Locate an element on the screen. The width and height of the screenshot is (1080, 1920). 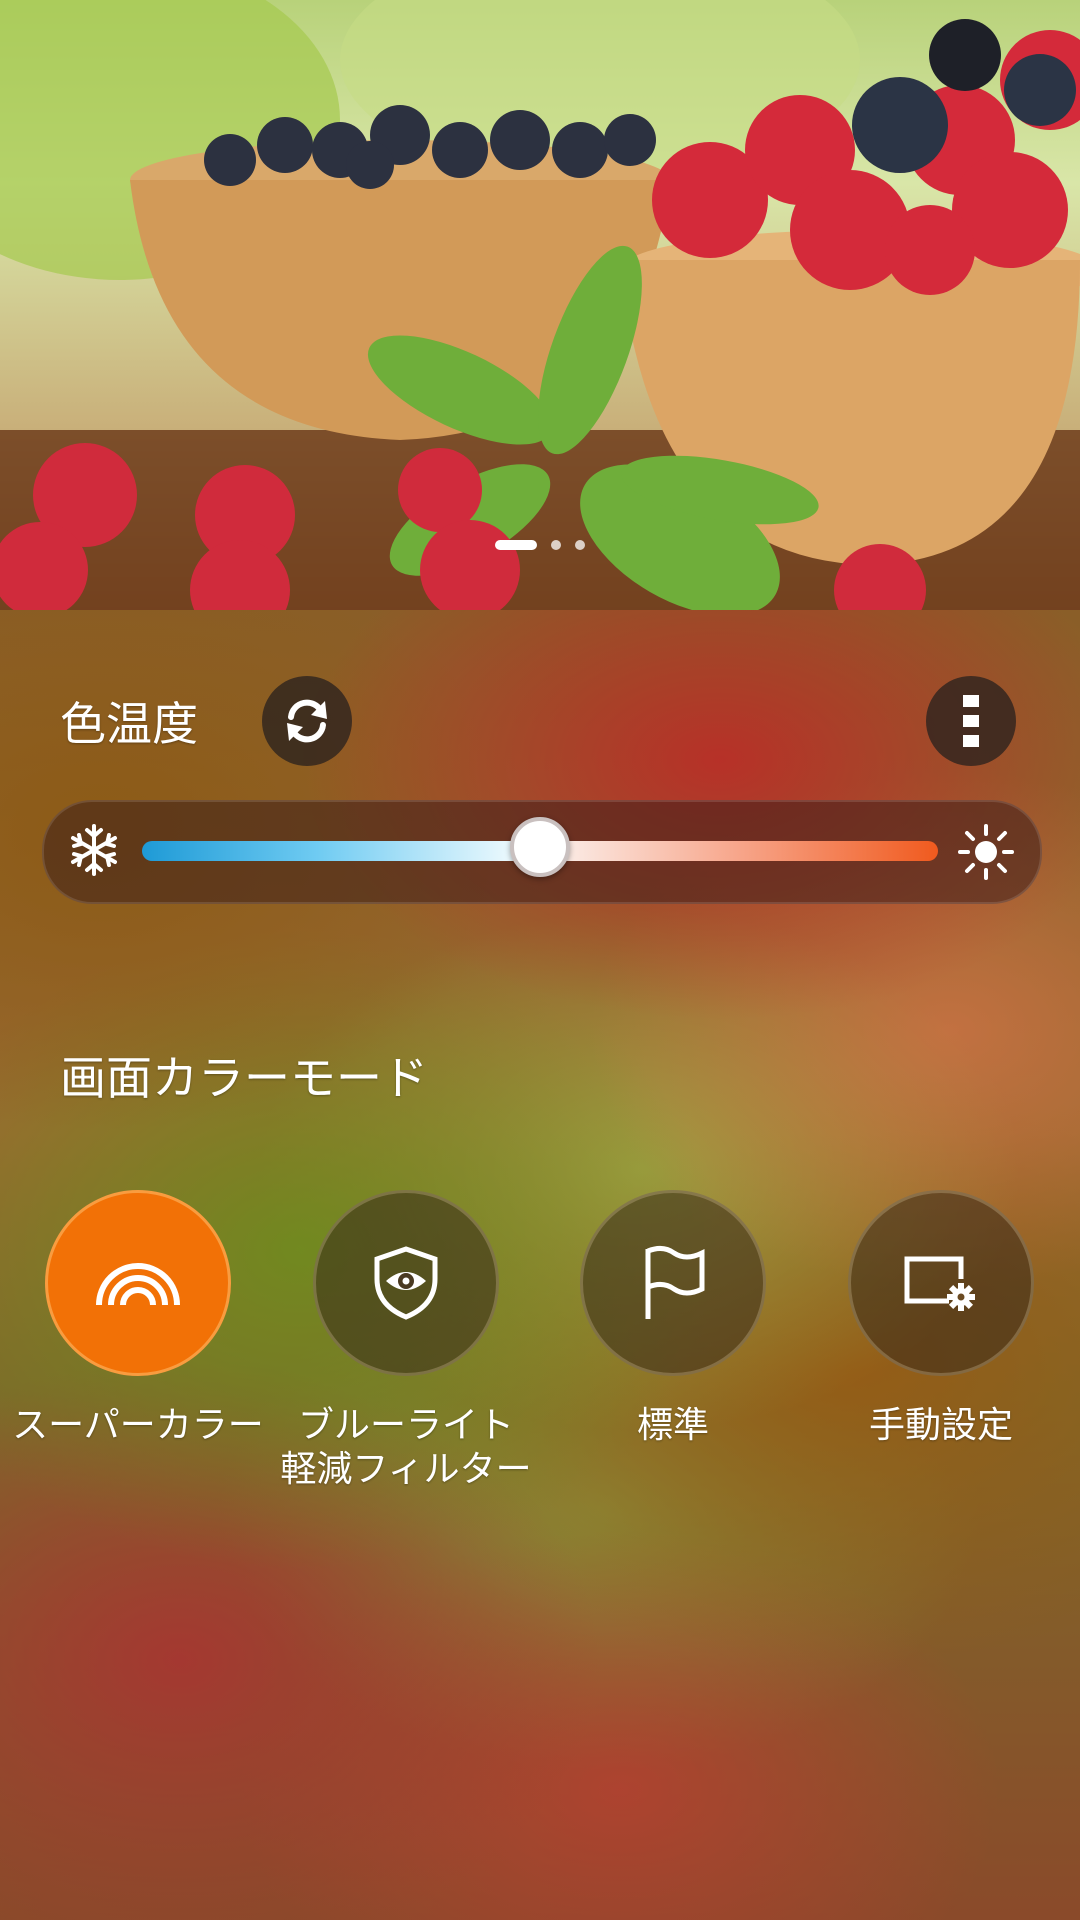
refresh-icon is located at coordinates (307, 721).